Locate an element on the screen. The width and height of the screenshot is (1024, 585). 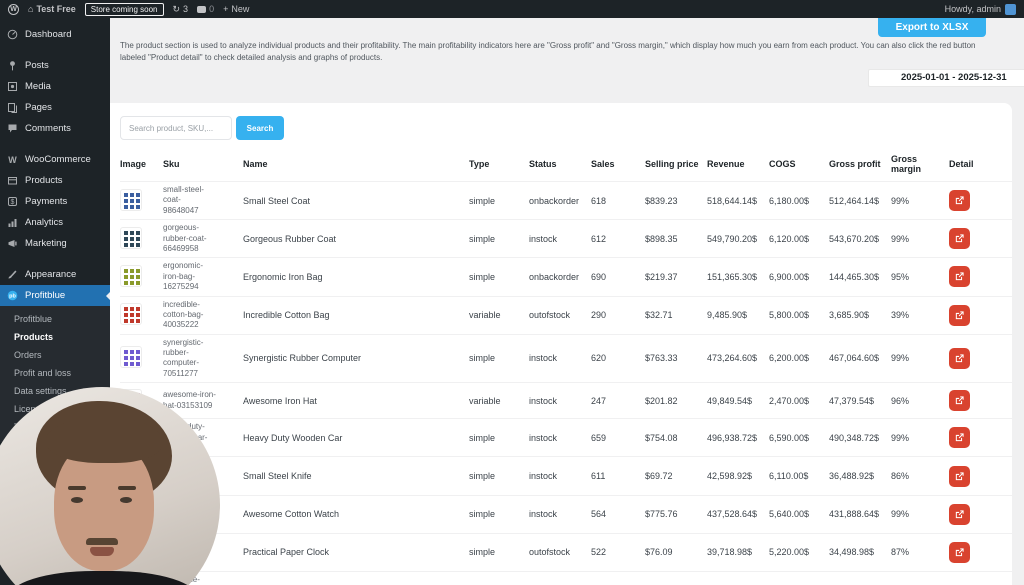
cell-sku: synergistic- rubber- computer- 70511277 is located at coordinates (183, 357).